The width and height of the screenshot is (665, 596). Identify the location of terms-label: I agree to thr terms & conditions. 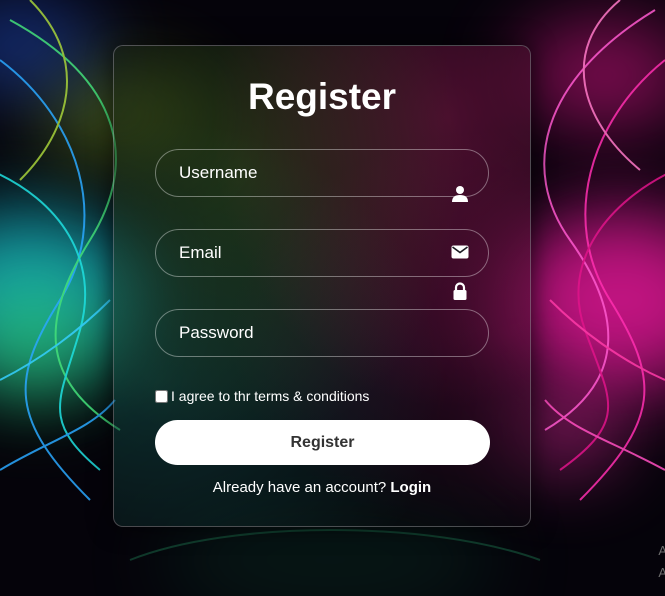
(270, 396).